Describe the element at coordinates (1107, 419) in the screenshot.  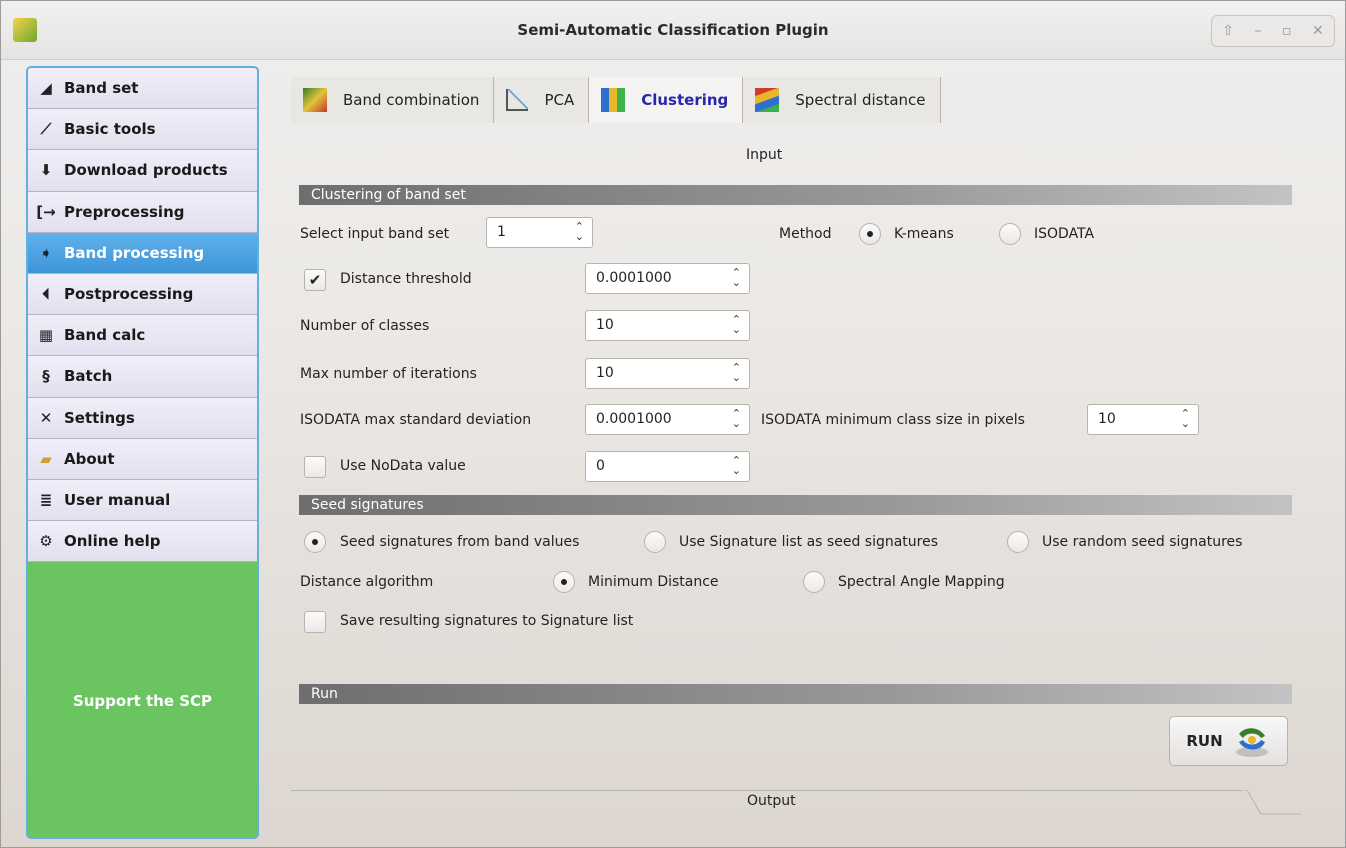
I see `isodata-min-size-value: 10` at that location.